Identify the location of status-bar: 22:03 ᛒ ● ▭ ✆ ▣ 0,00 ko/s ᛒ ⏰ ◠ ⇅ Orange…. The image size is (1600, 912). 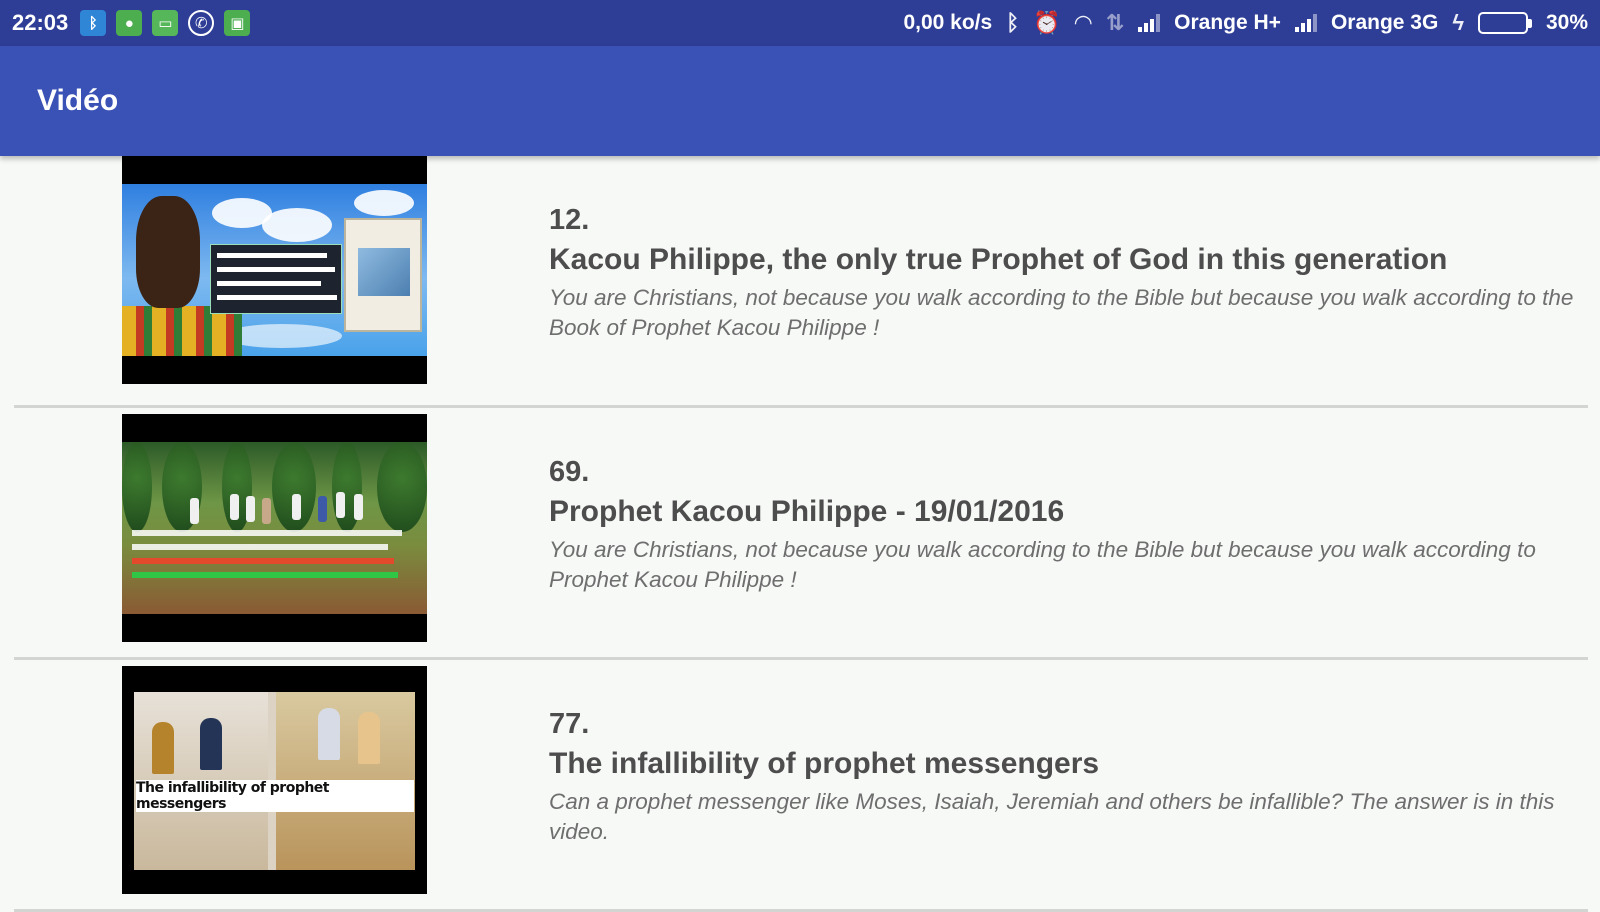
(800, 23).